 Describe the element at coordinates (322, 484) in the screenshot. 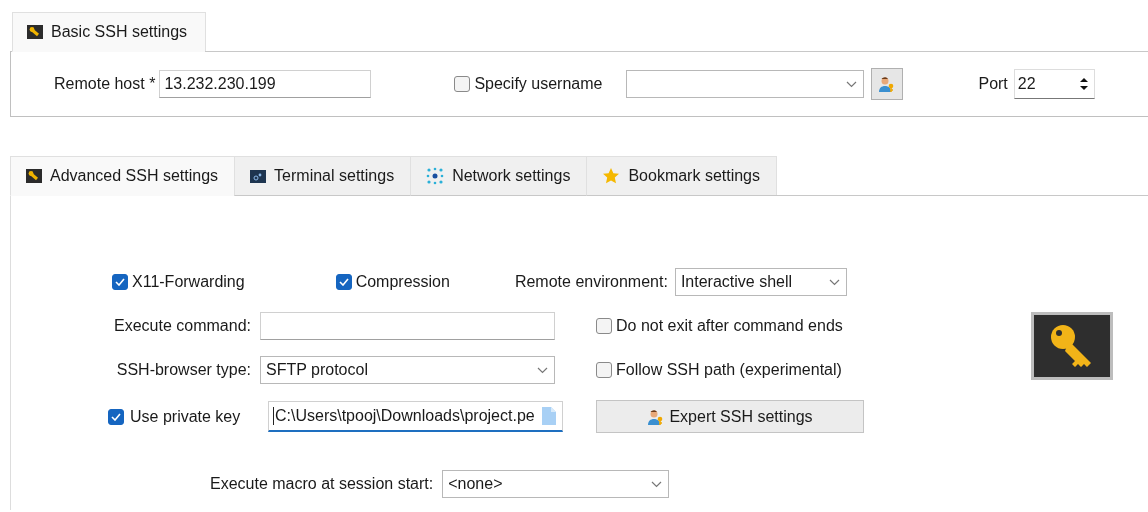

I see `field-label: Execute macro at session start:` at that location.